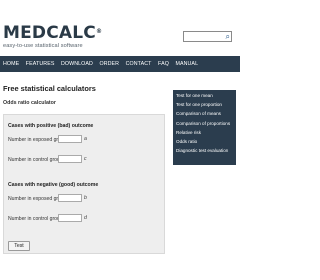  Describe the element at coordinates (204, 113) in the screenshot. I see `side-menu-comparison-means: Comparison of means` at that location.